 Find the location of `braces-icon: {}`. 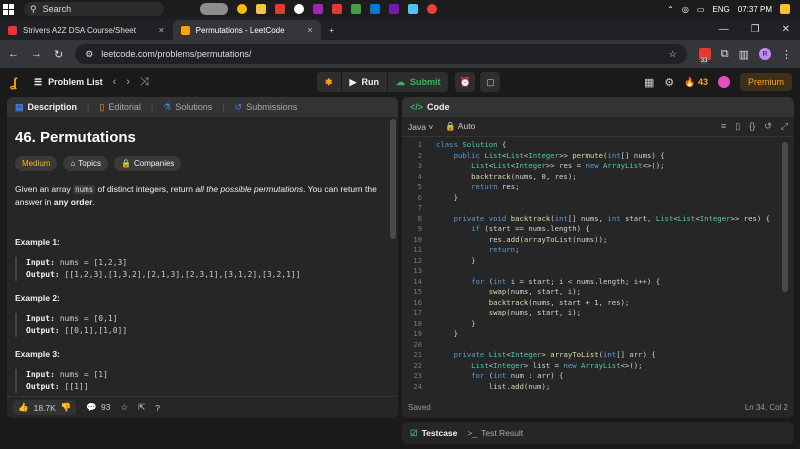

braces-icon: {} is located at coordinates (752, 126).